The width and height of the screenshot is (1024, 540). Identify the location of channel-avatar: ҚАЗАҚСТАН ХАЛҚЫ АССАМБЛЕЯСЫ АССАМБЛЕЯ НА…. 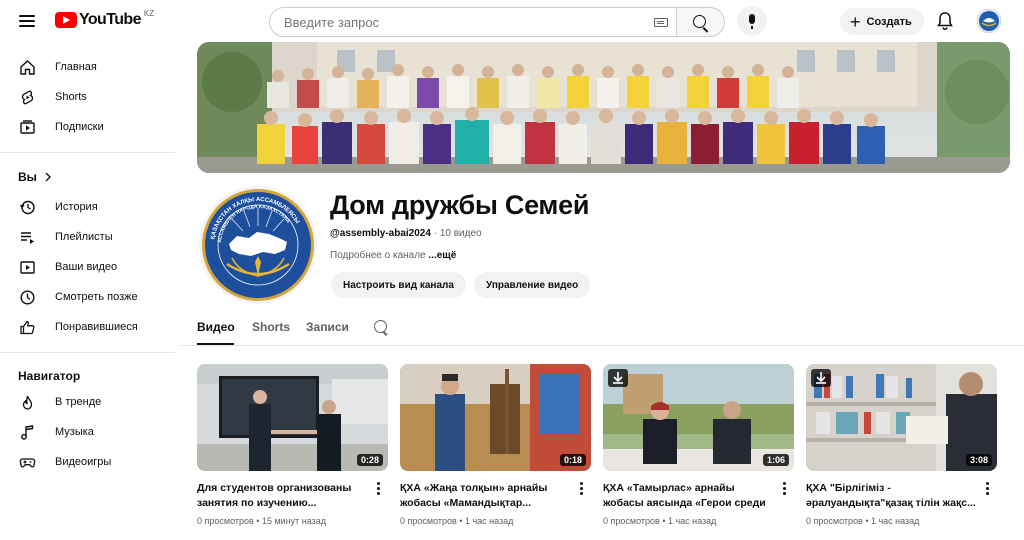
(258, 245).